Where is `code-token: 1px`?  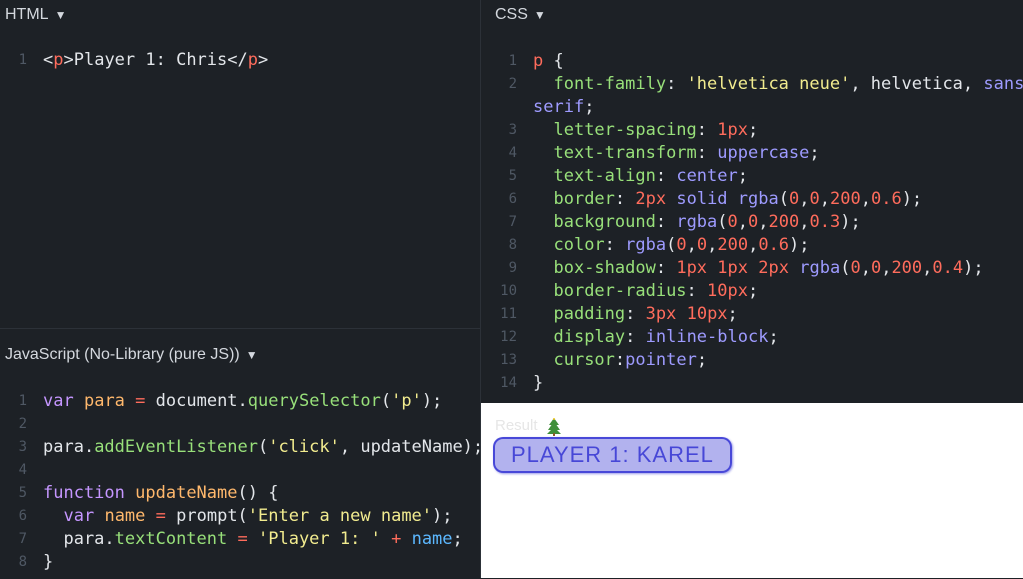
code-token: 1px is located at coordinates (733, 268).